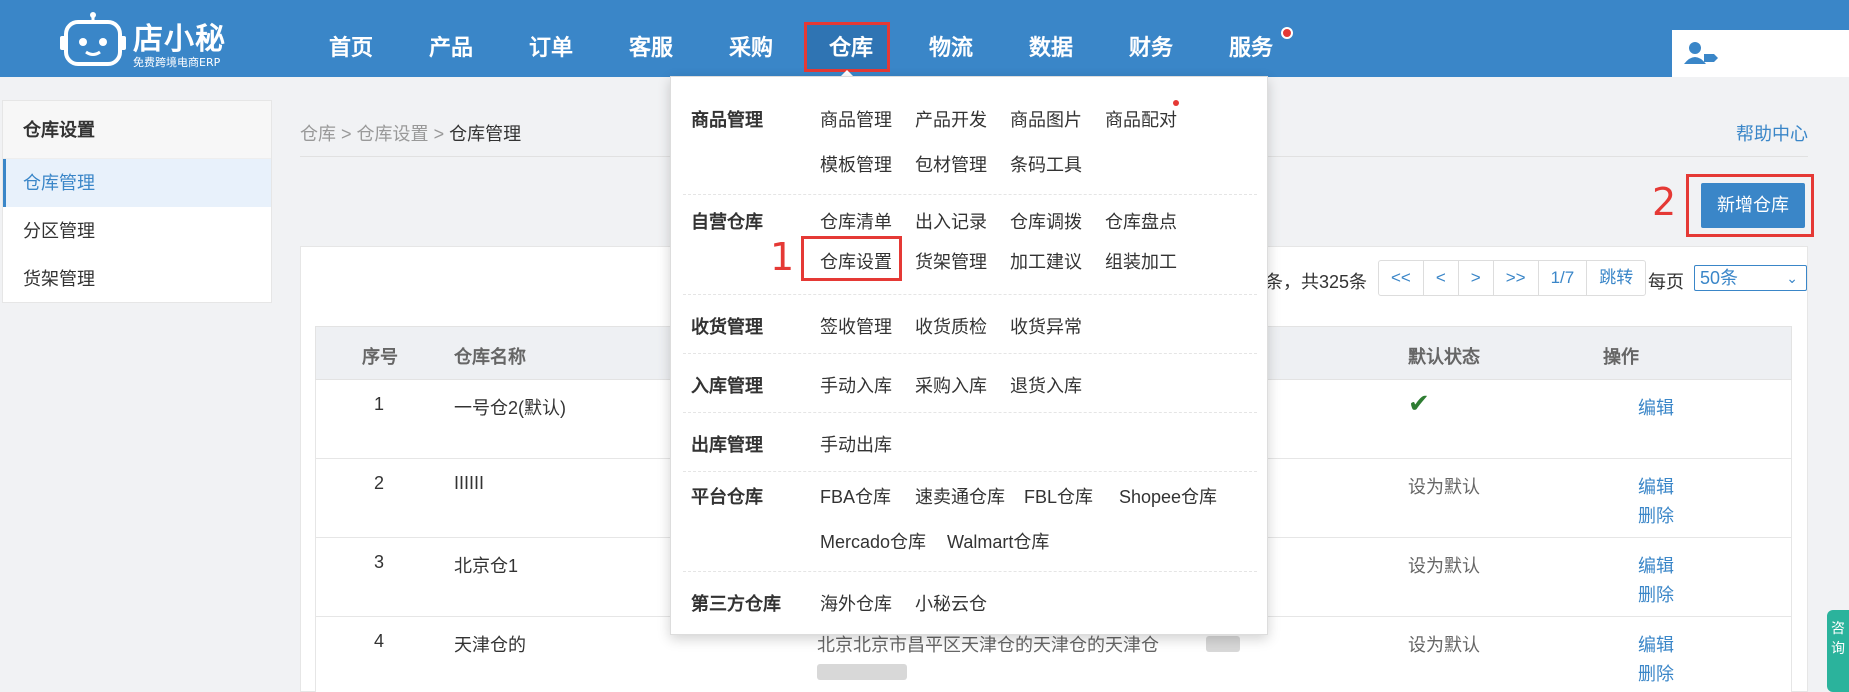 The width and height of the screenshot is (1849, 692). Describe the element at coordinates (856, 385) in the screenshot. I see `menu-item-manual-inbound: 手动入库` at that location.